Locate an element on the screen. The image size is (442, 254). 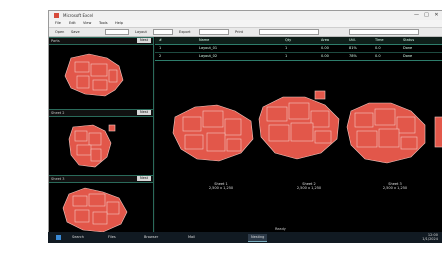
table-cell: 2 is located at coordinates (160, 56).